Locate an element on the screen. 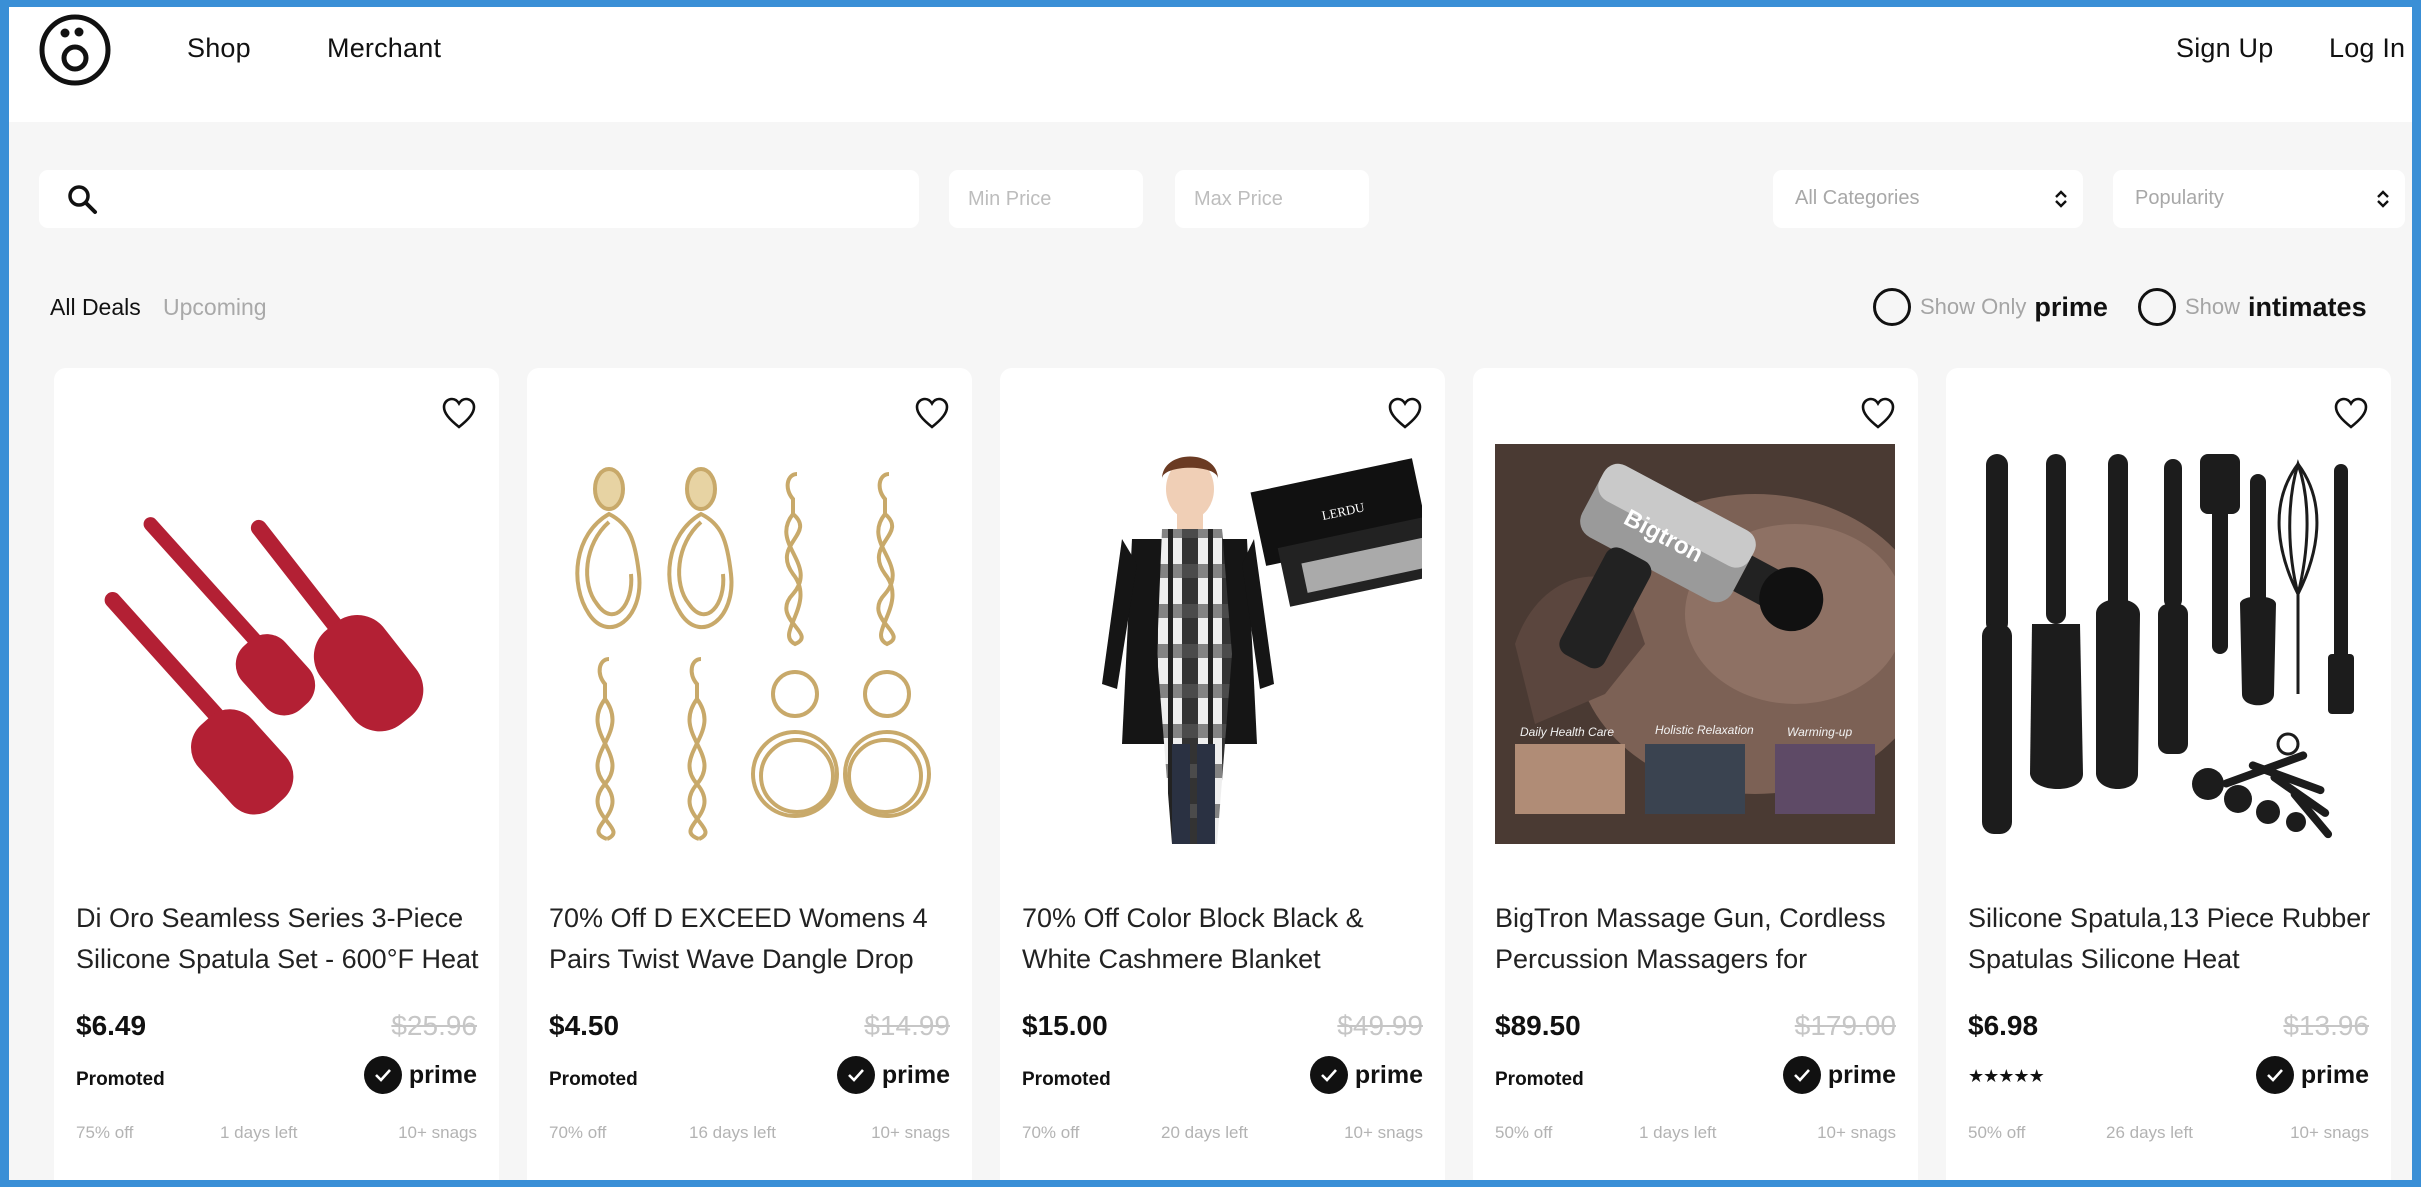 The height and width of the screenshot is (1187, 2421). days-left: 26 days left is located at coordinates (2149, 1132).